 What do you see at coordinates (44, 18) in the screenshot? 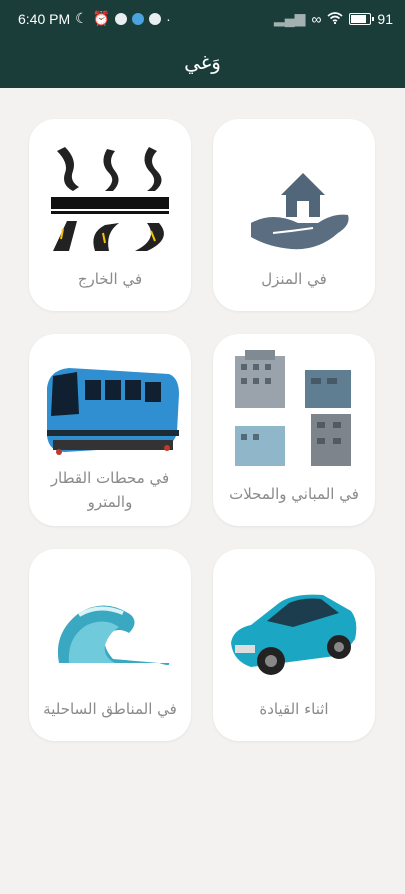
I see `status-time: 6:40 PM` at bounding box center [44, 18].